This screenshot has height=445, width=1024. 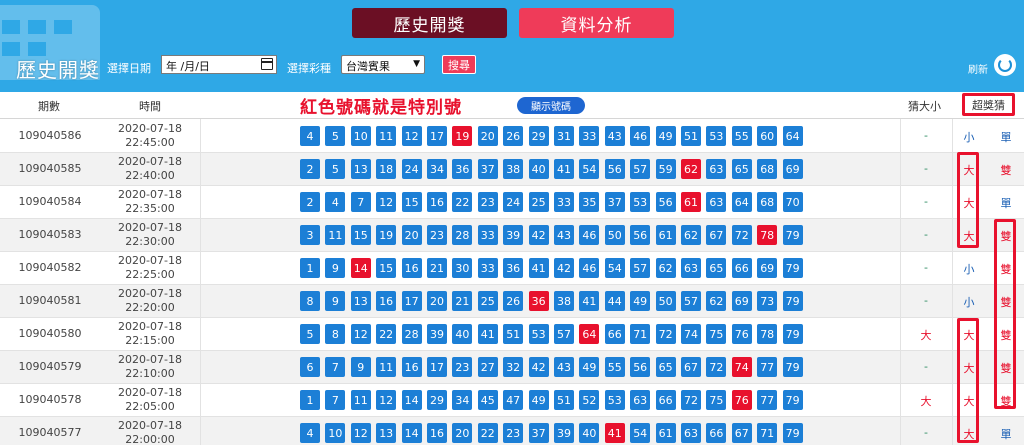 I want to click on super-guess-label: 超獎猜, so click(x=988, y=105).